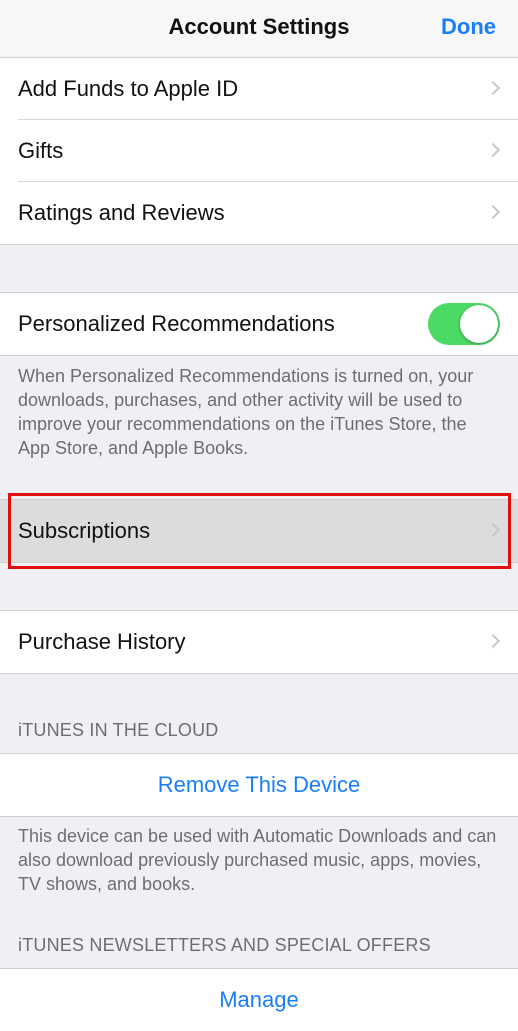 Image resolution: width=518 pixels, height=1031 pixels. Describe the element at coordinates (259, 213) in the screenshot. I see `ratings-reviews-row: Ratings and Reviews` at that location.